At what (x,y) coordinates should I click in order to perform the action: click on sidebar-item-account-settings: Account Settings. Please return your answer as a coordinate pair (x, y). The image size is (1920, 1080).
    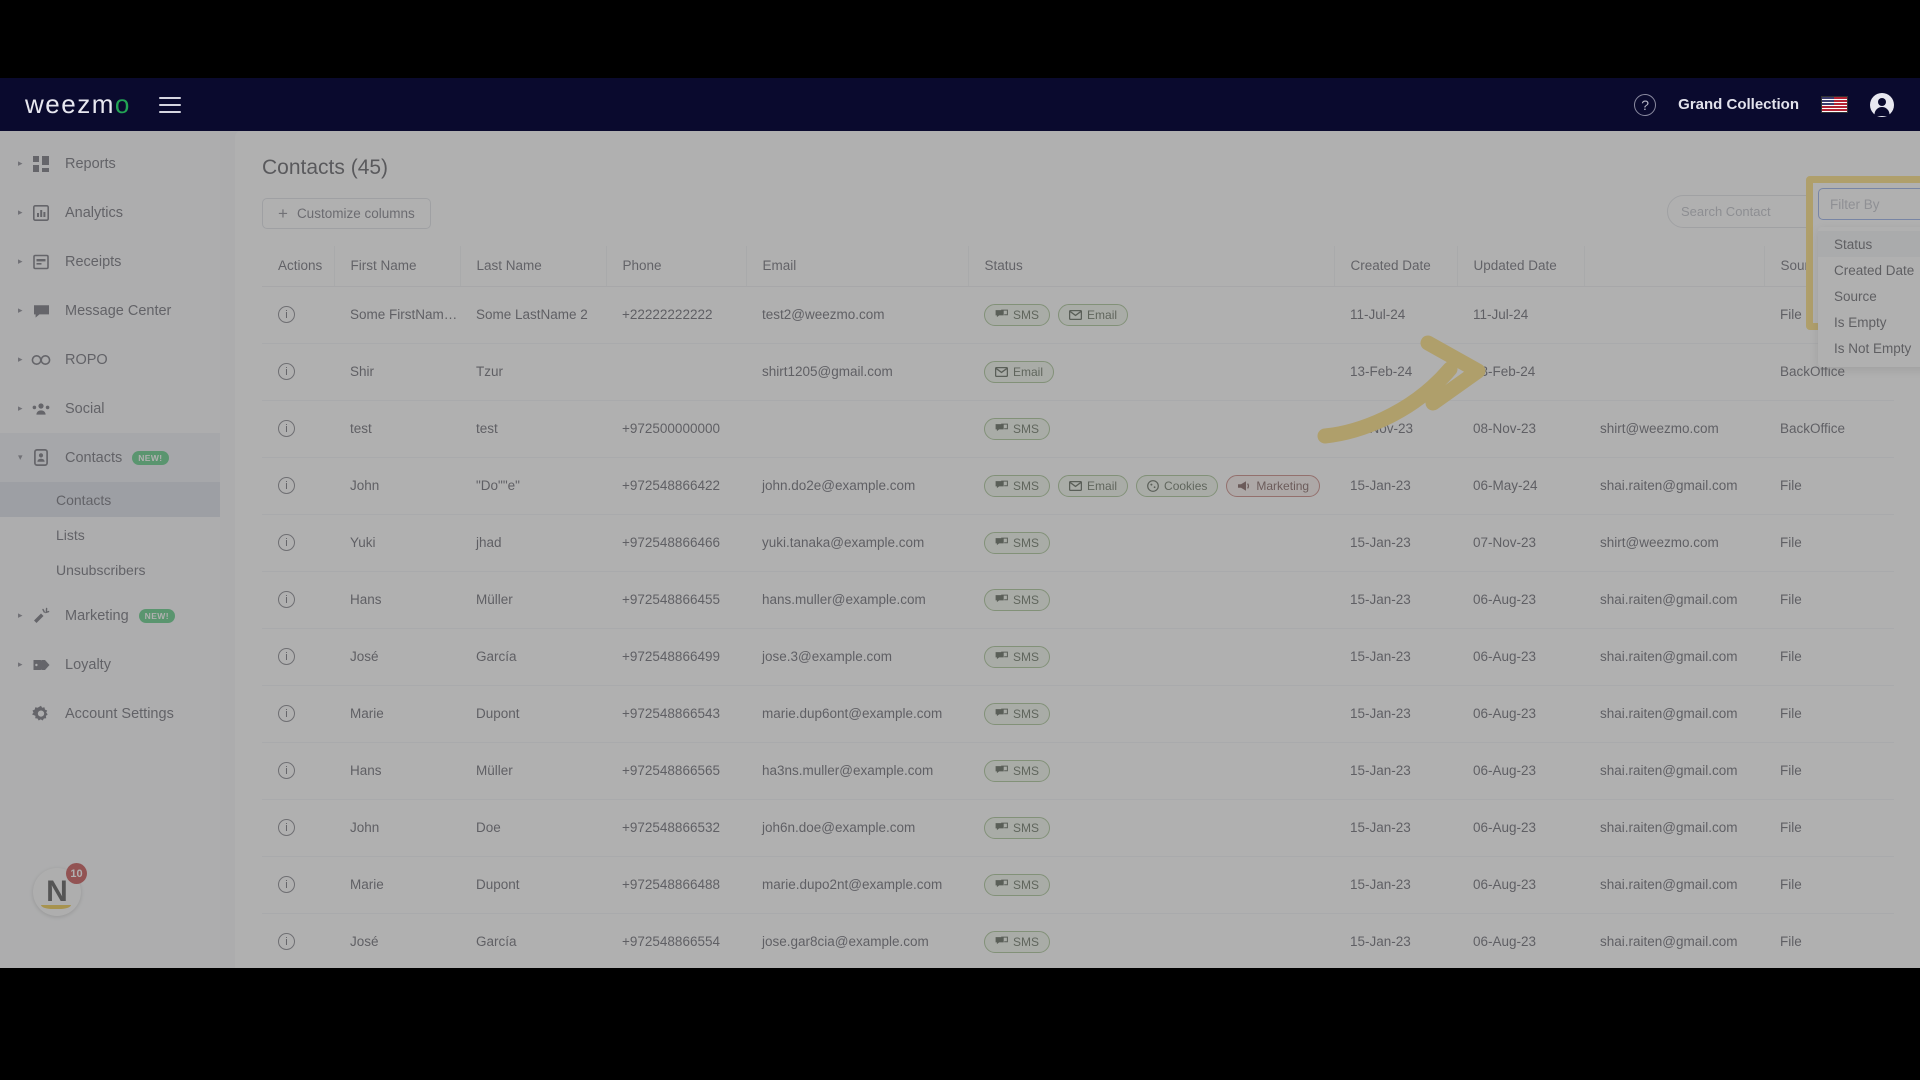
    Looking at the image, I should click on (110, 713).